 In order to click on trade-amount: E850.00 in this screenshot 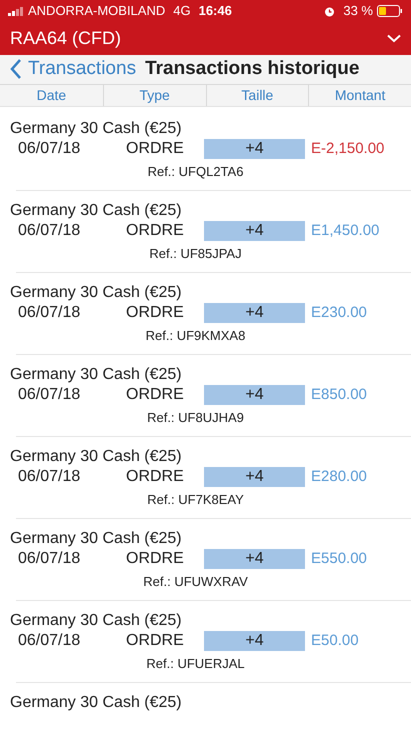, I will do `click(338, 394)`.